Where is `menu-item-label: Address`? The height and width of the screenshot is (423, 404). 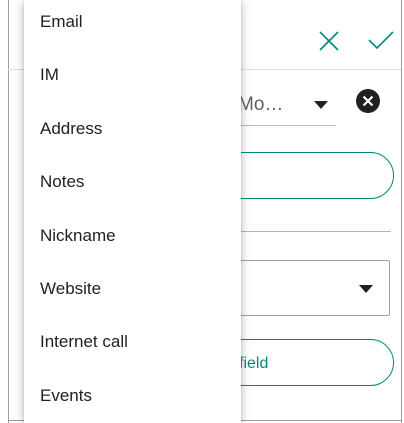
menu-item-label: Address is located at coordinates (71, 128).